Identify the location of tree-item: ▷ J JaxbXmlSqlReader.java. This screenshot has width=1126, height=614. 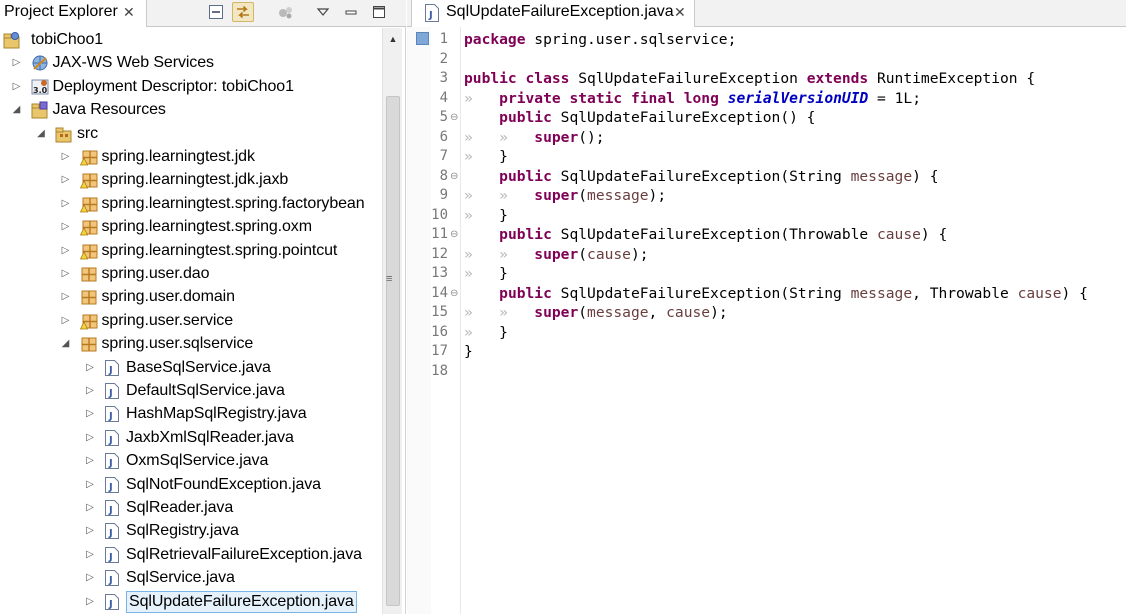
(191, 438).